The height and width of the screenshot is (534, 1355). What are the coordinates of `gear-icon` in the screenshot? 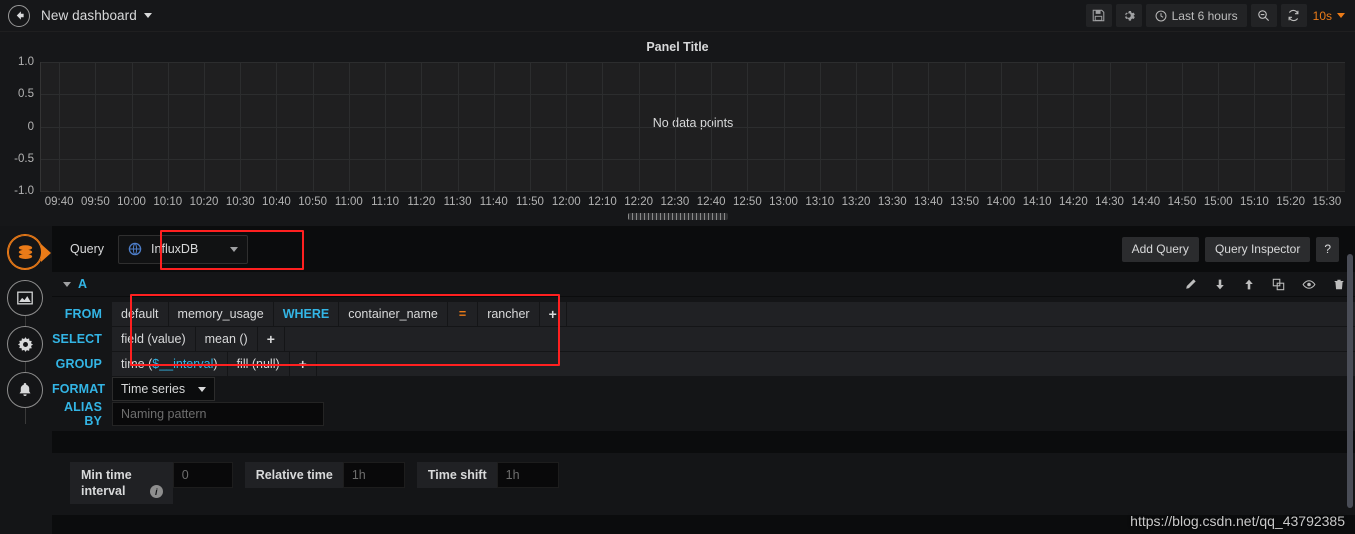 It's located at (1130, 16).